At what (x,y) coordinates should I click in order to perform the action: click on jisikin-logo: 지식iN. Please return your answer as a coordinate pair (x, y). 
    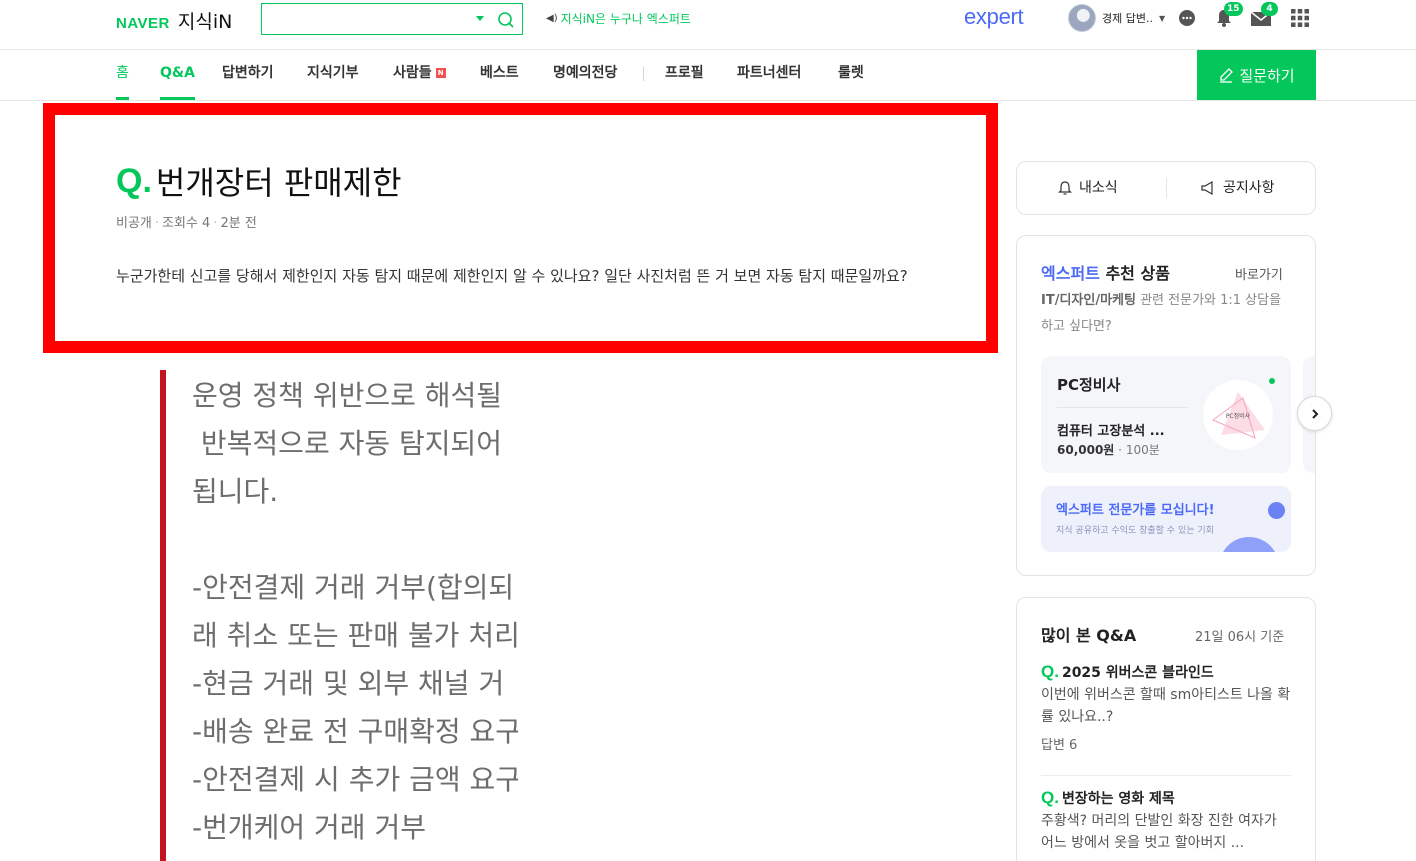
    Looking at the image, I should click on (205, 20).